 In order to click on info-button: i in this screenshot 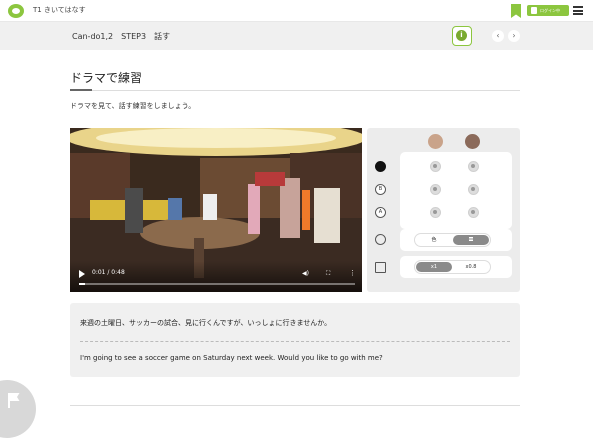, I will do `click(462, 36)`.